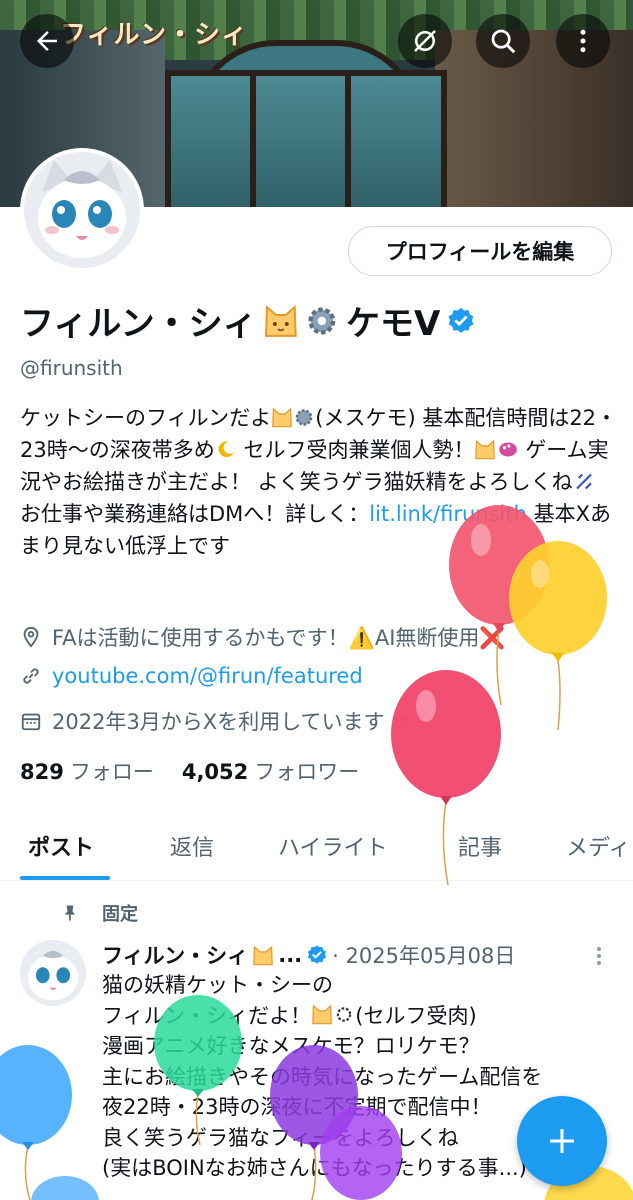 This screenshot has height=1200, width=633. Describe the element at coordinates (71, 368) in the screenshot. I see `profile-handle: @firunsith` at that location.